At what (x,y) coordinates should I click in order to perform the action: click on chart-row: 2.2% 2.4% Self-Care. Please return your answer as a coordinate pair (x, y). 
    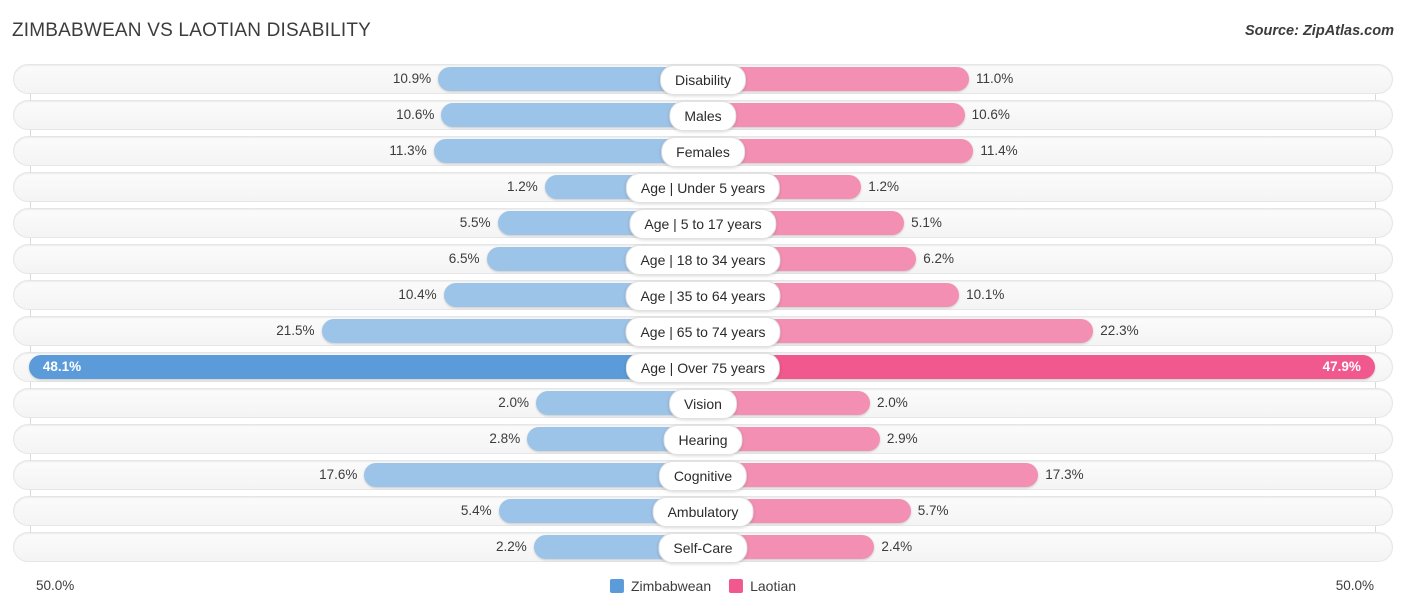
    Looking at the image, I should click on (703, 547).